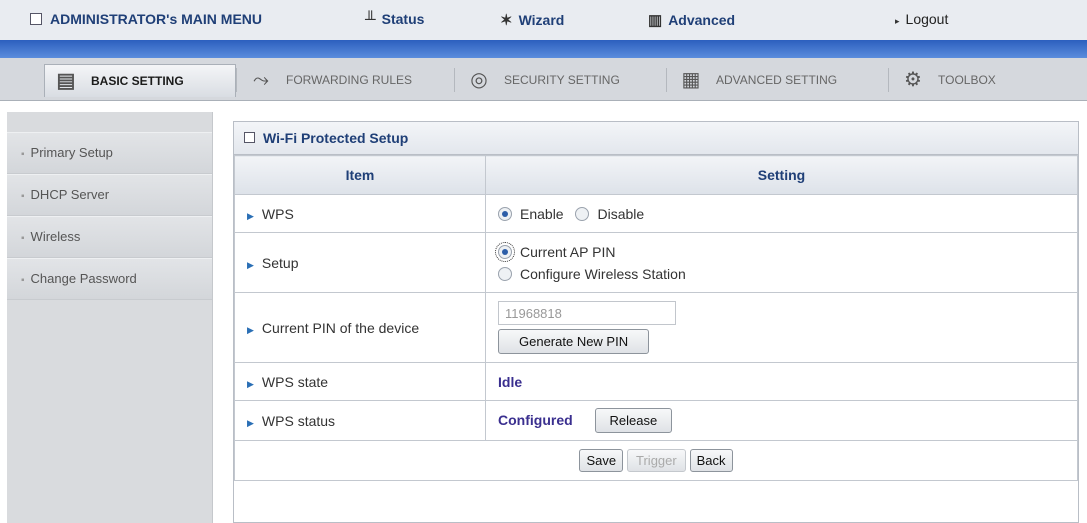  I want to click on sidebar-item-label: Primary Setup, so click(71, 152).